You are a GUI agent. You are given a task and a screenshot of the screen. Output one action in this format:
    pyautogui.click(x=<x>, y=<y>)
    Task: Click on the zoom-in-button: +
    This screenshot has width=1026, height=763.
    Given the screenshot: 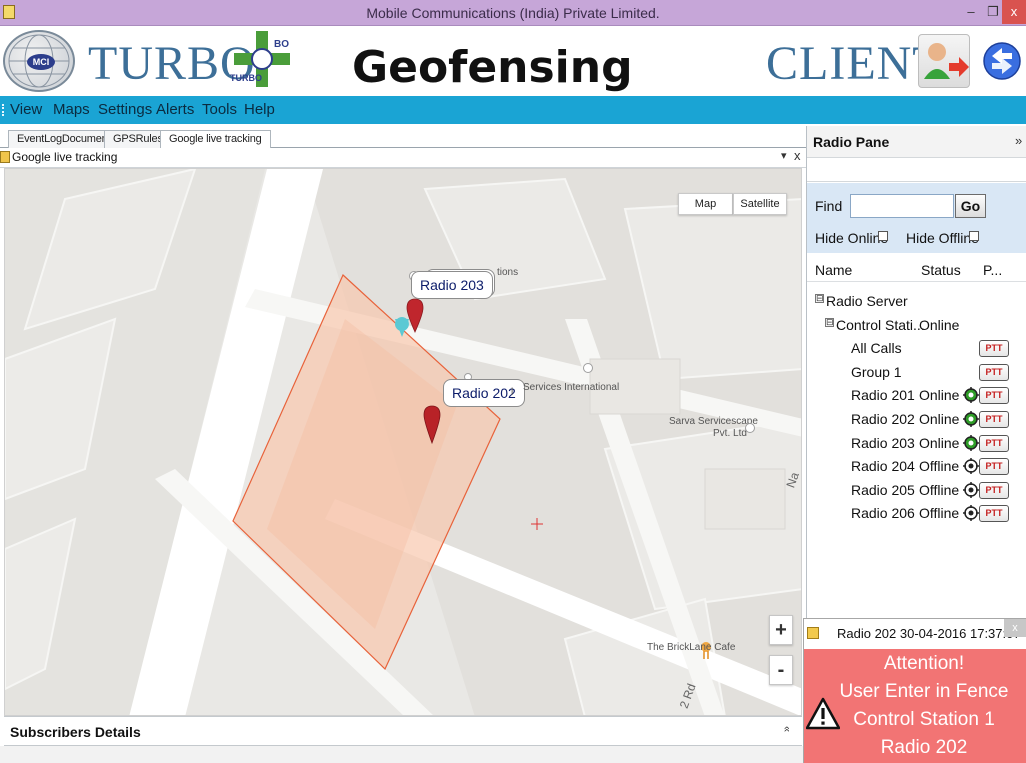 What is the action you would take?
    pyautogui.click(x=781, y=630)
    